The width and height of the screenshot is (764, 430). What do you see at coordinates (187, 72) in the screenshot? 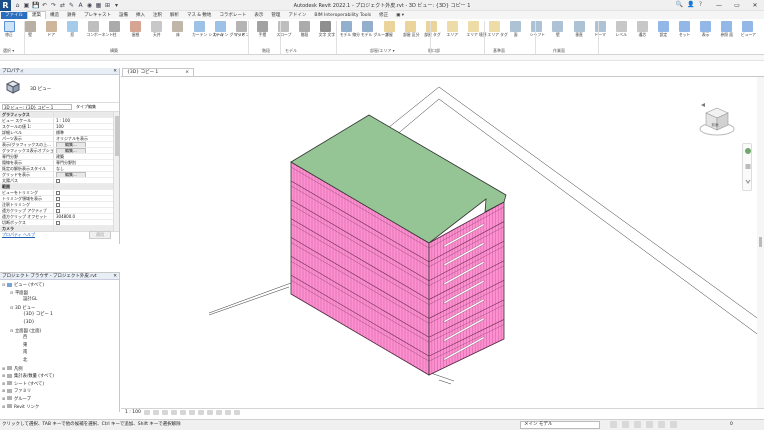
I see `close-icon: ×` at bounding box center [187, 72].